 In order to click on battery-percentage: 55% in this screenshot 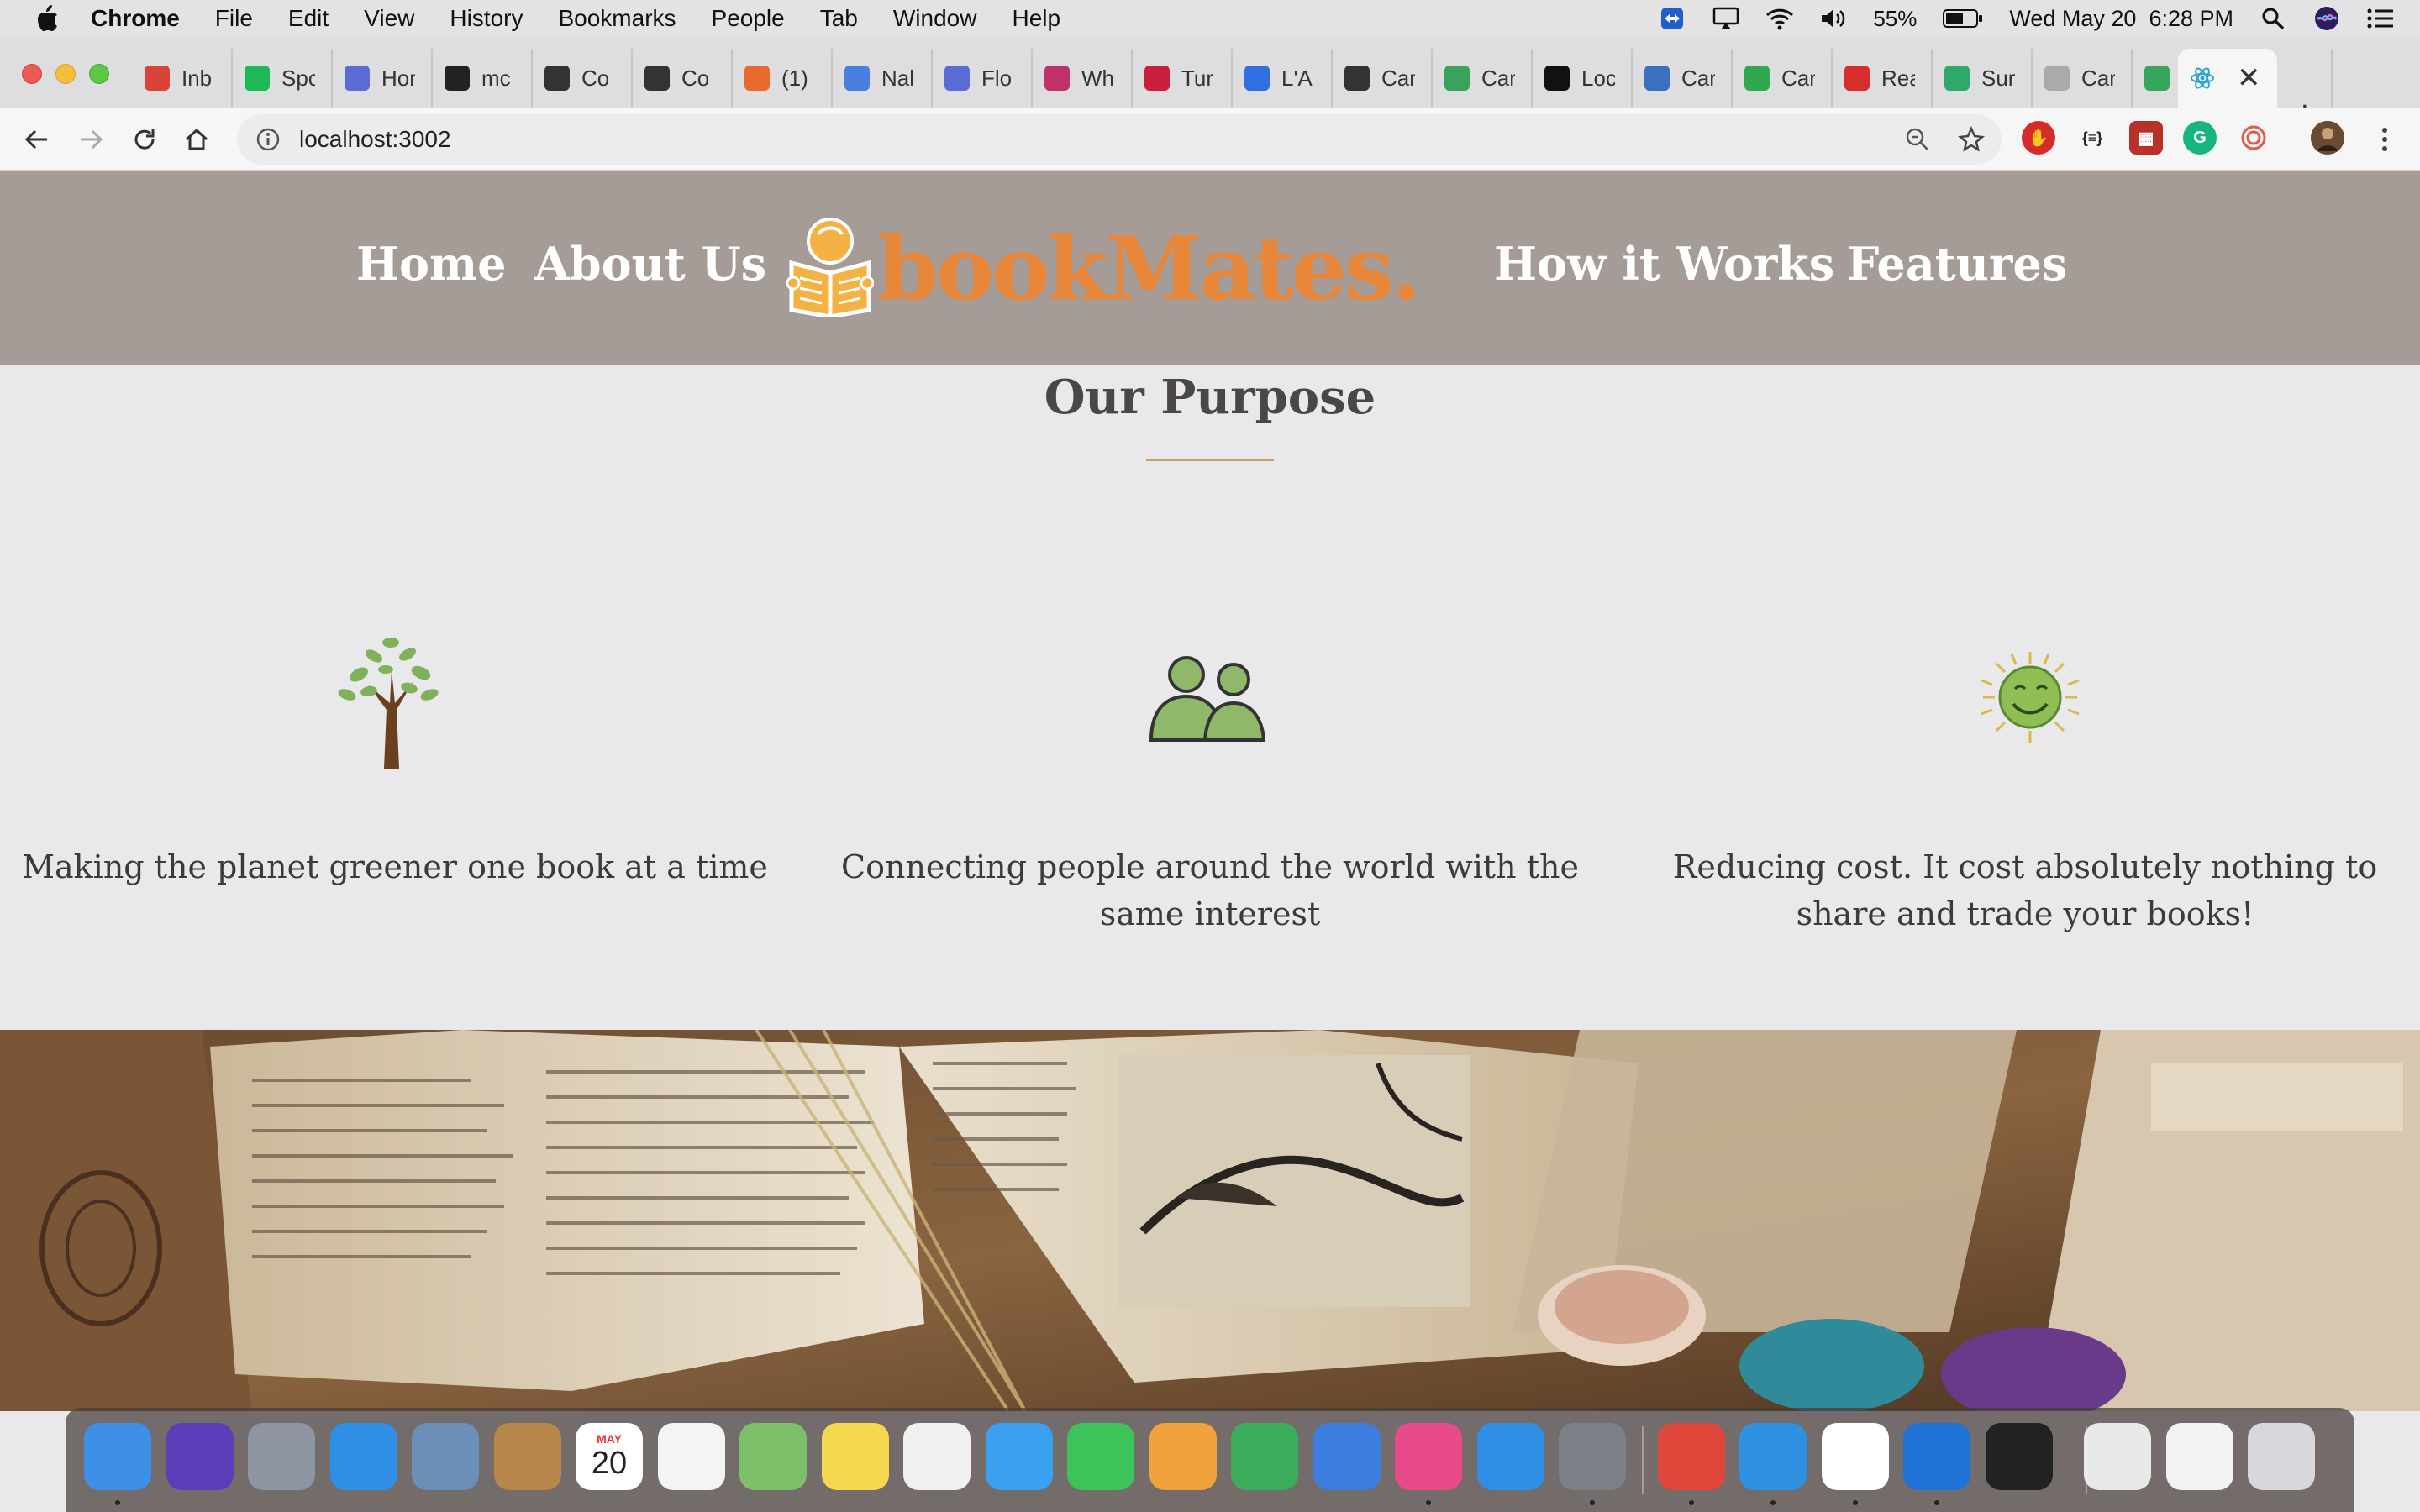, I will do `click(1895, 18)`.